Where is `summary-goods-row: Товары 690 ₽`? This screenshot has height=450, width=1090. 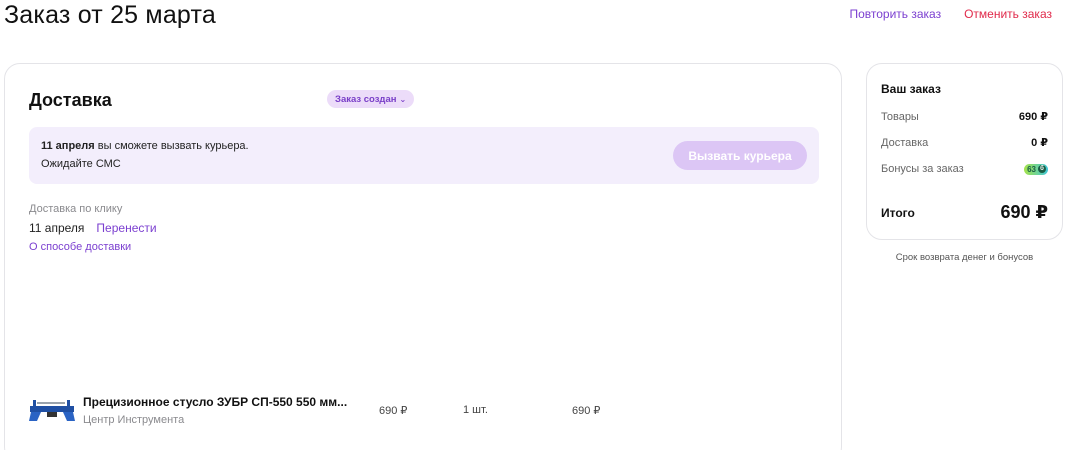
summary-goods-row: Товары 690 ₽ is located at coordinates (964, 117).